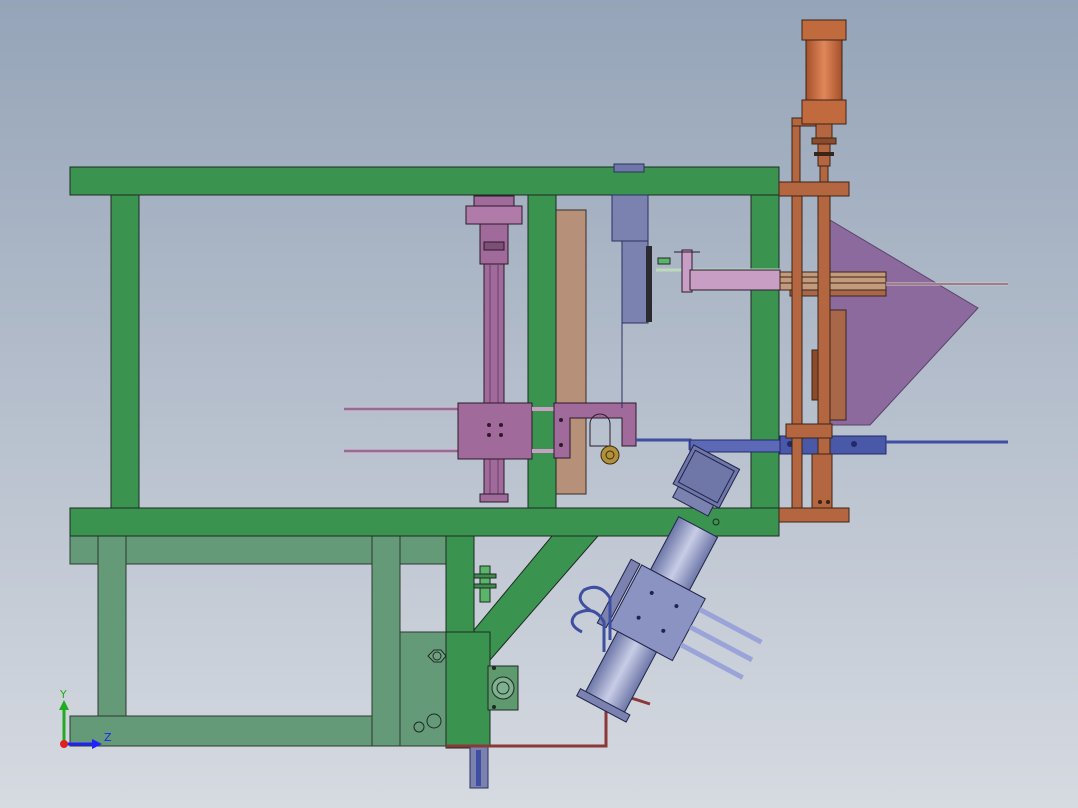 The width and height of the screenshot is (1078, 808). What do you see at coordinates (629, 168) in the screenshot?
I see `block-cap` at bounding box center [629, 168].